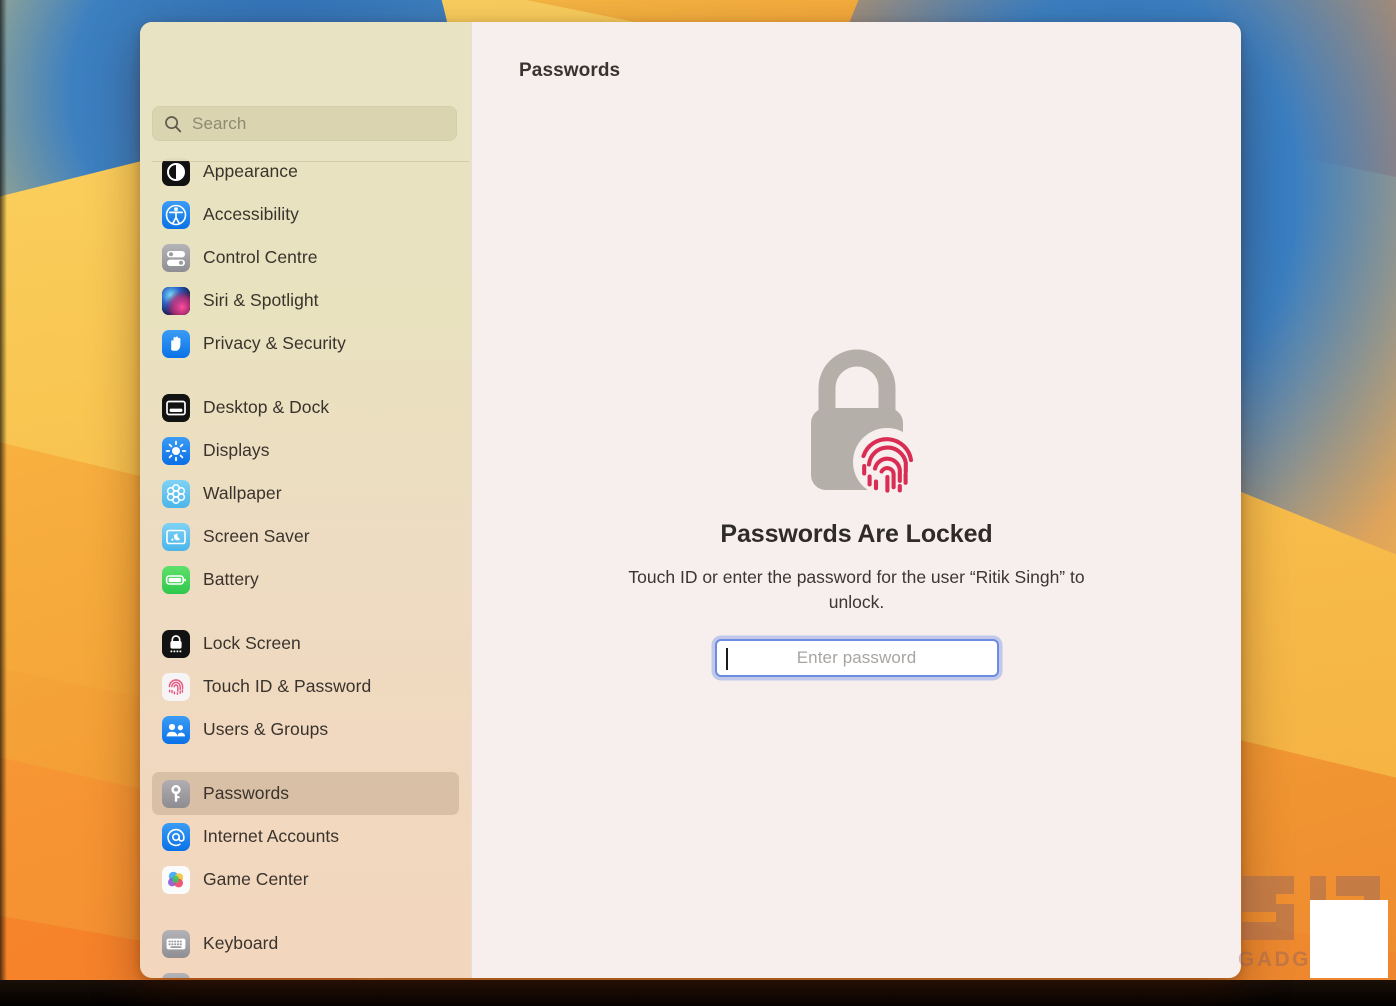  What do you see at coordinates (246, 793) in the screenshot?
I see `sidebar-item-label: Passwords` at bounding box center [246, 793].